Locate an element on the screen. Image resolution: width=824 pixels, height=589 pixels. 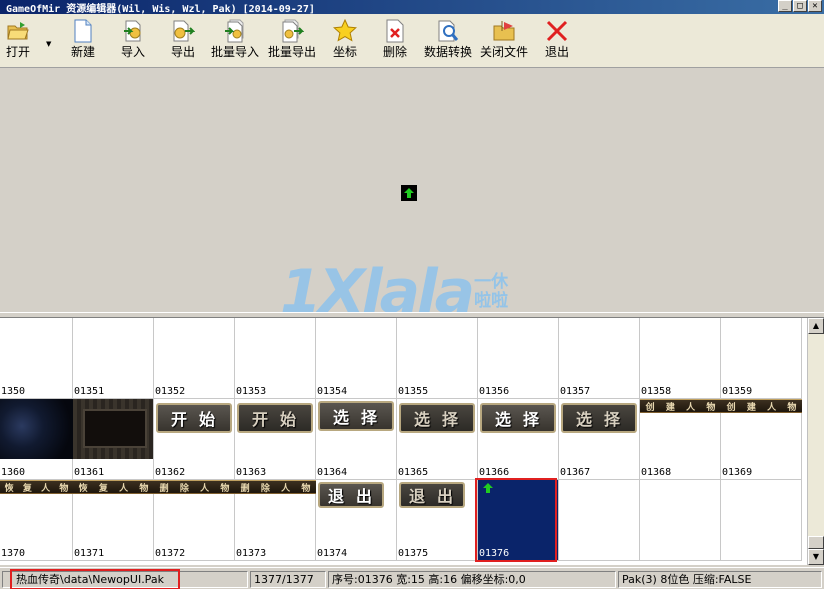
close-file-button: 关闭文件 is located at coordinates (504, 42).